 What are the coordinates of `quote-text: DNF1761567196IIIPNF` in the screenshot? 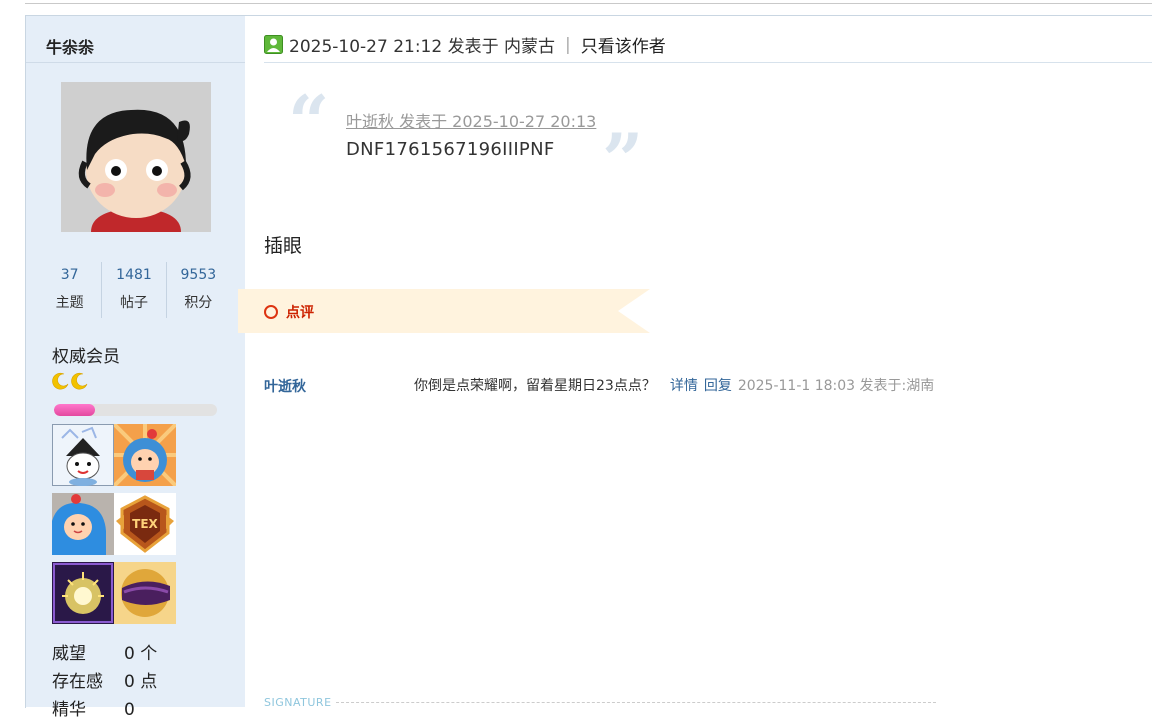 It's located at (450, 149).